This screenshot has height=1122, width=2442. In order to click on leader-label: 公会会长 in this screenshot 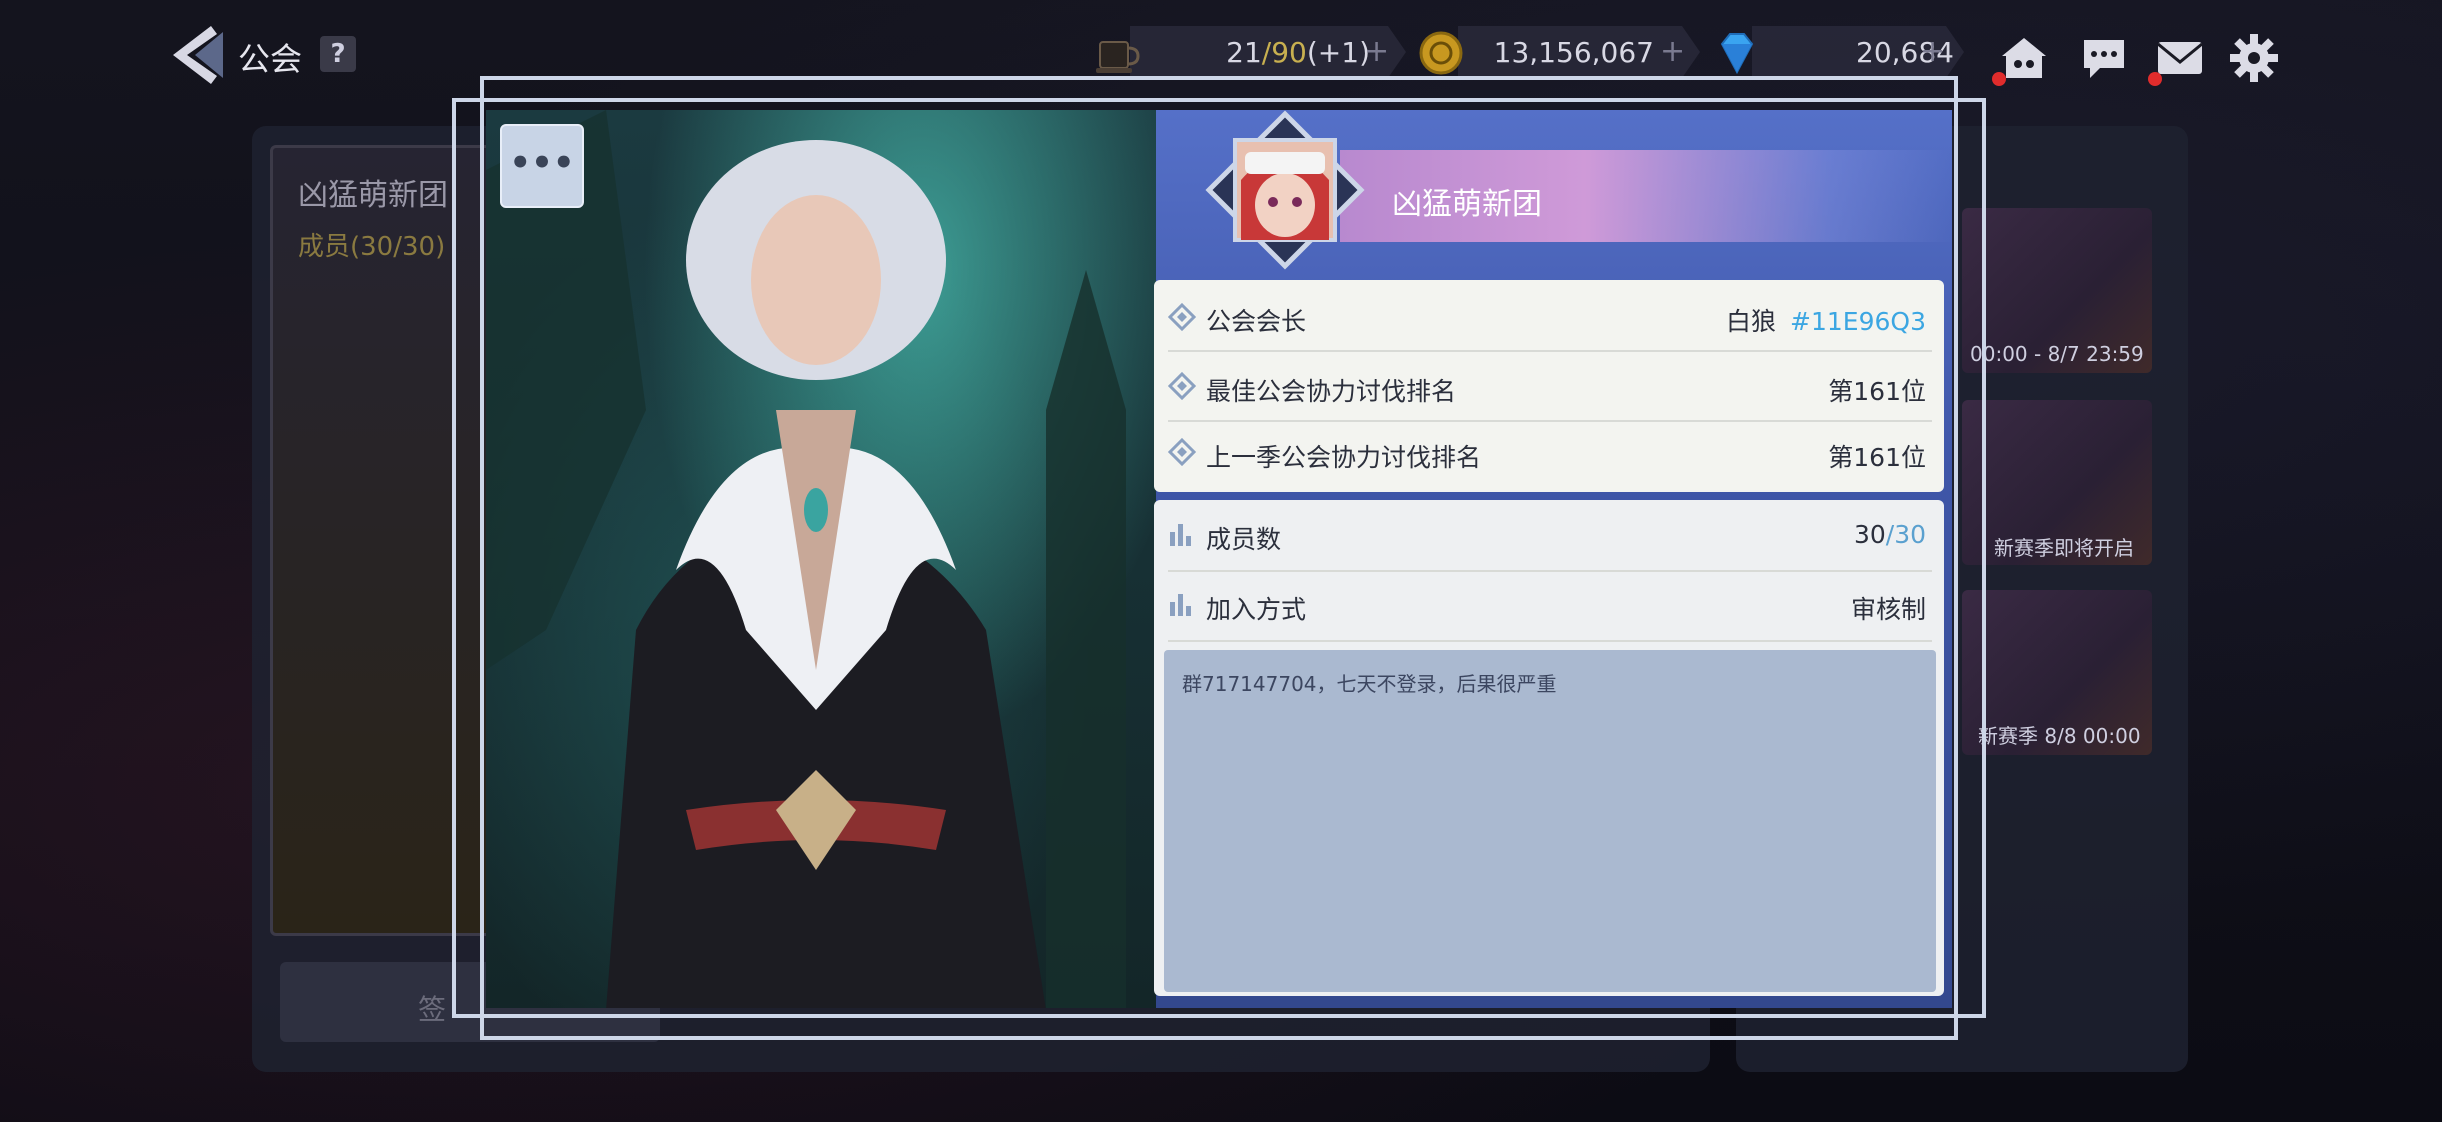, I will do `click(1256, 321)`.